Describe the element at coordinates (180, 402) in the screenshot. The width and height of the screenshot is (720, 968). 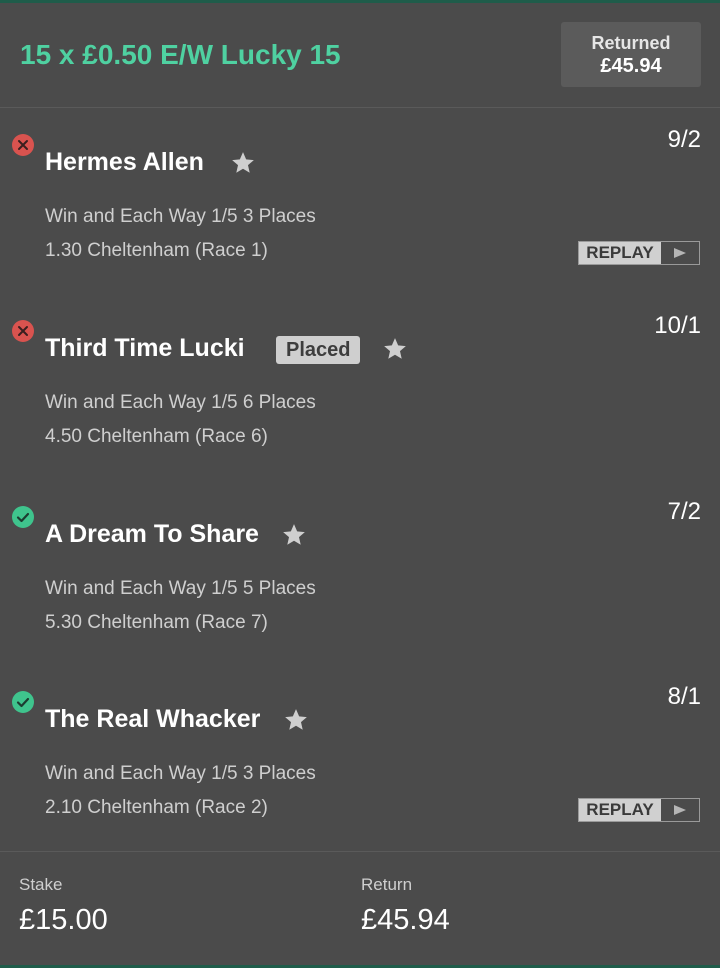
I see `market-type: Win and Each Way 1/5 6 Places` at that location.